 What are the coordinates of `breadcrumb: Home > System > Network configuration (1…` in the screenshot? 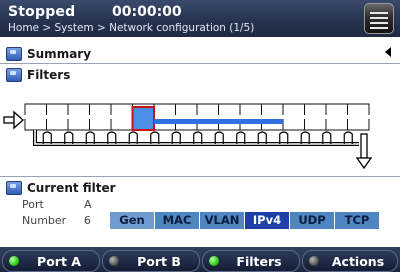 It's located at (131, 28).